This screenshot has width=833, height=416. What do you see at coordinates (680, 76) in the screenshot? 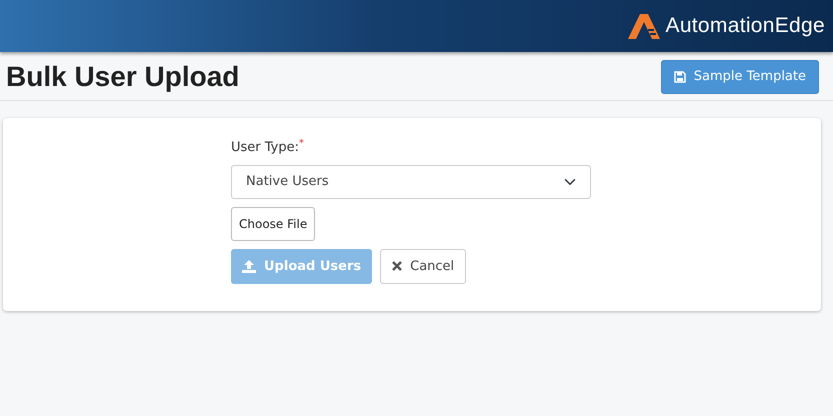
I see `save-icon` at bounding box center [680, 76].